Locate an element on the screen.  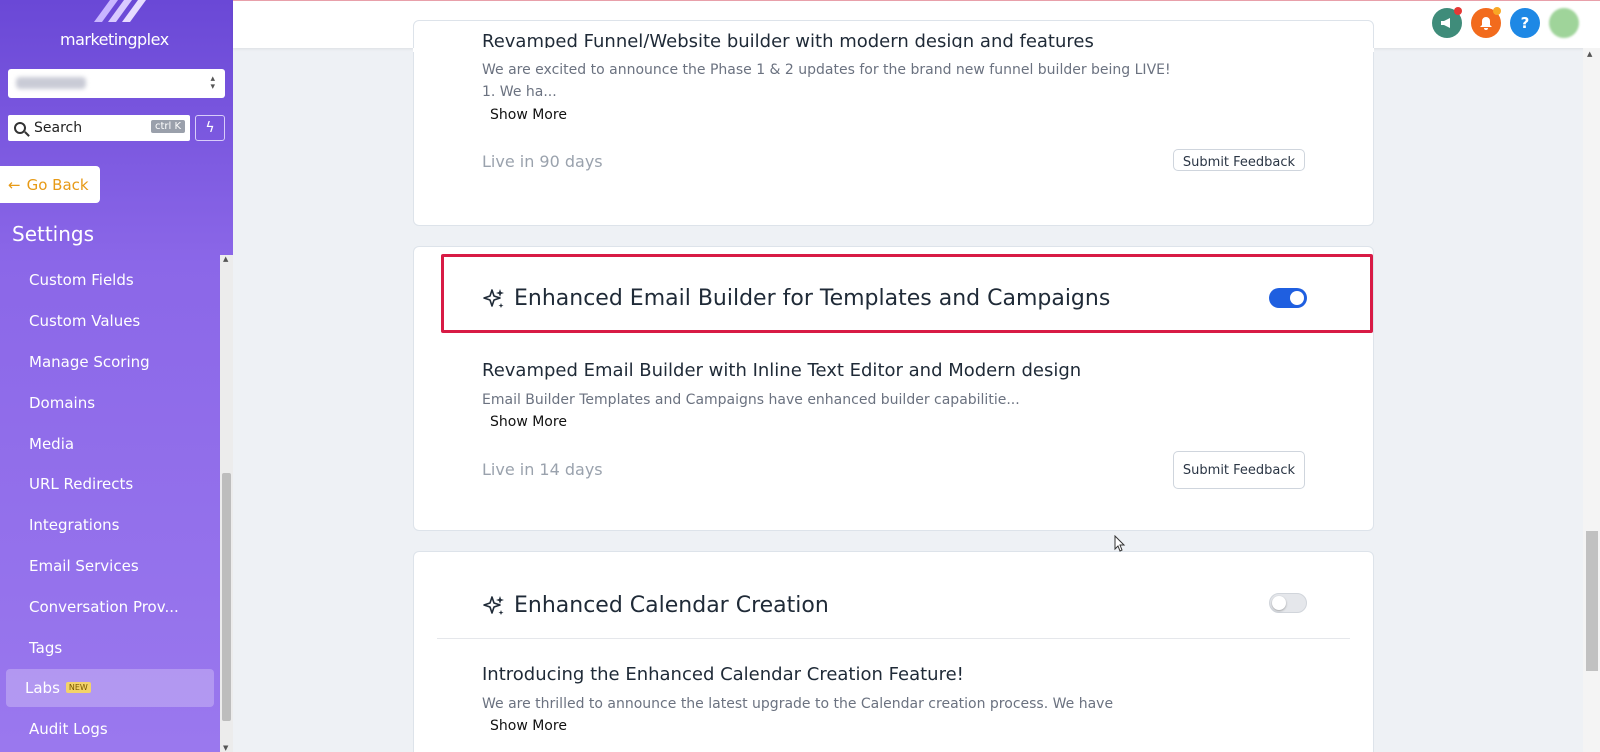
help-icon: ? is located at coordinates (1525, 23).